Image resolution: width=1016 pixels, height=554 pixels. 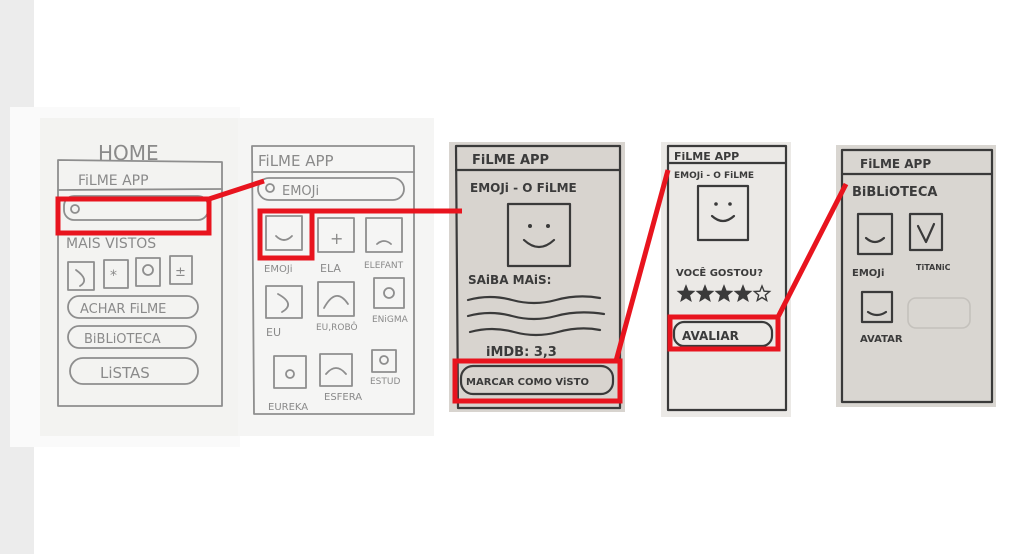 I want to click on screen4-app-title: FiLME APP, so click(x=706, y=156).